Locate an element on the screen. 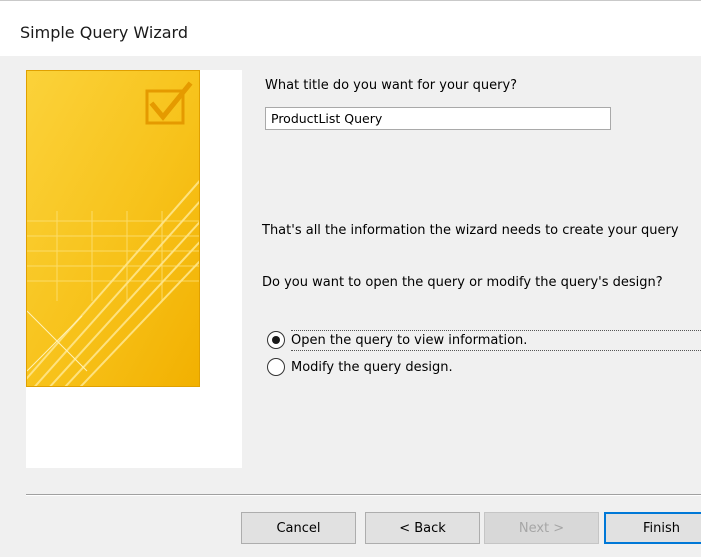 The image size is (701, 557). option-modify-design-label: Modify the query design. is located at coordinates (372, 367).